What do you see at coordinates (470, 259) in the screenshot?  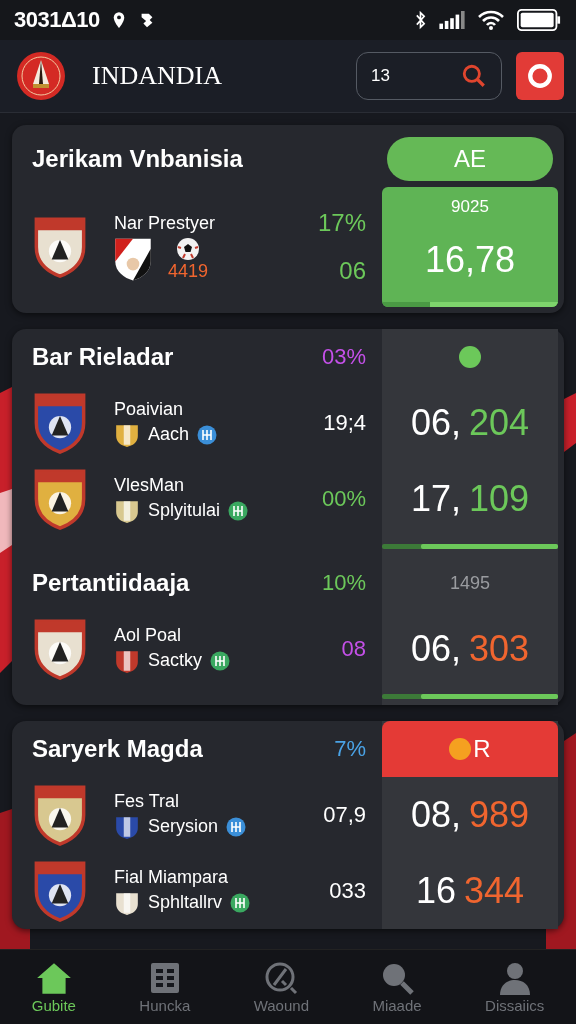 I see `total-score: 16,78` at bounding box center [470, 259].